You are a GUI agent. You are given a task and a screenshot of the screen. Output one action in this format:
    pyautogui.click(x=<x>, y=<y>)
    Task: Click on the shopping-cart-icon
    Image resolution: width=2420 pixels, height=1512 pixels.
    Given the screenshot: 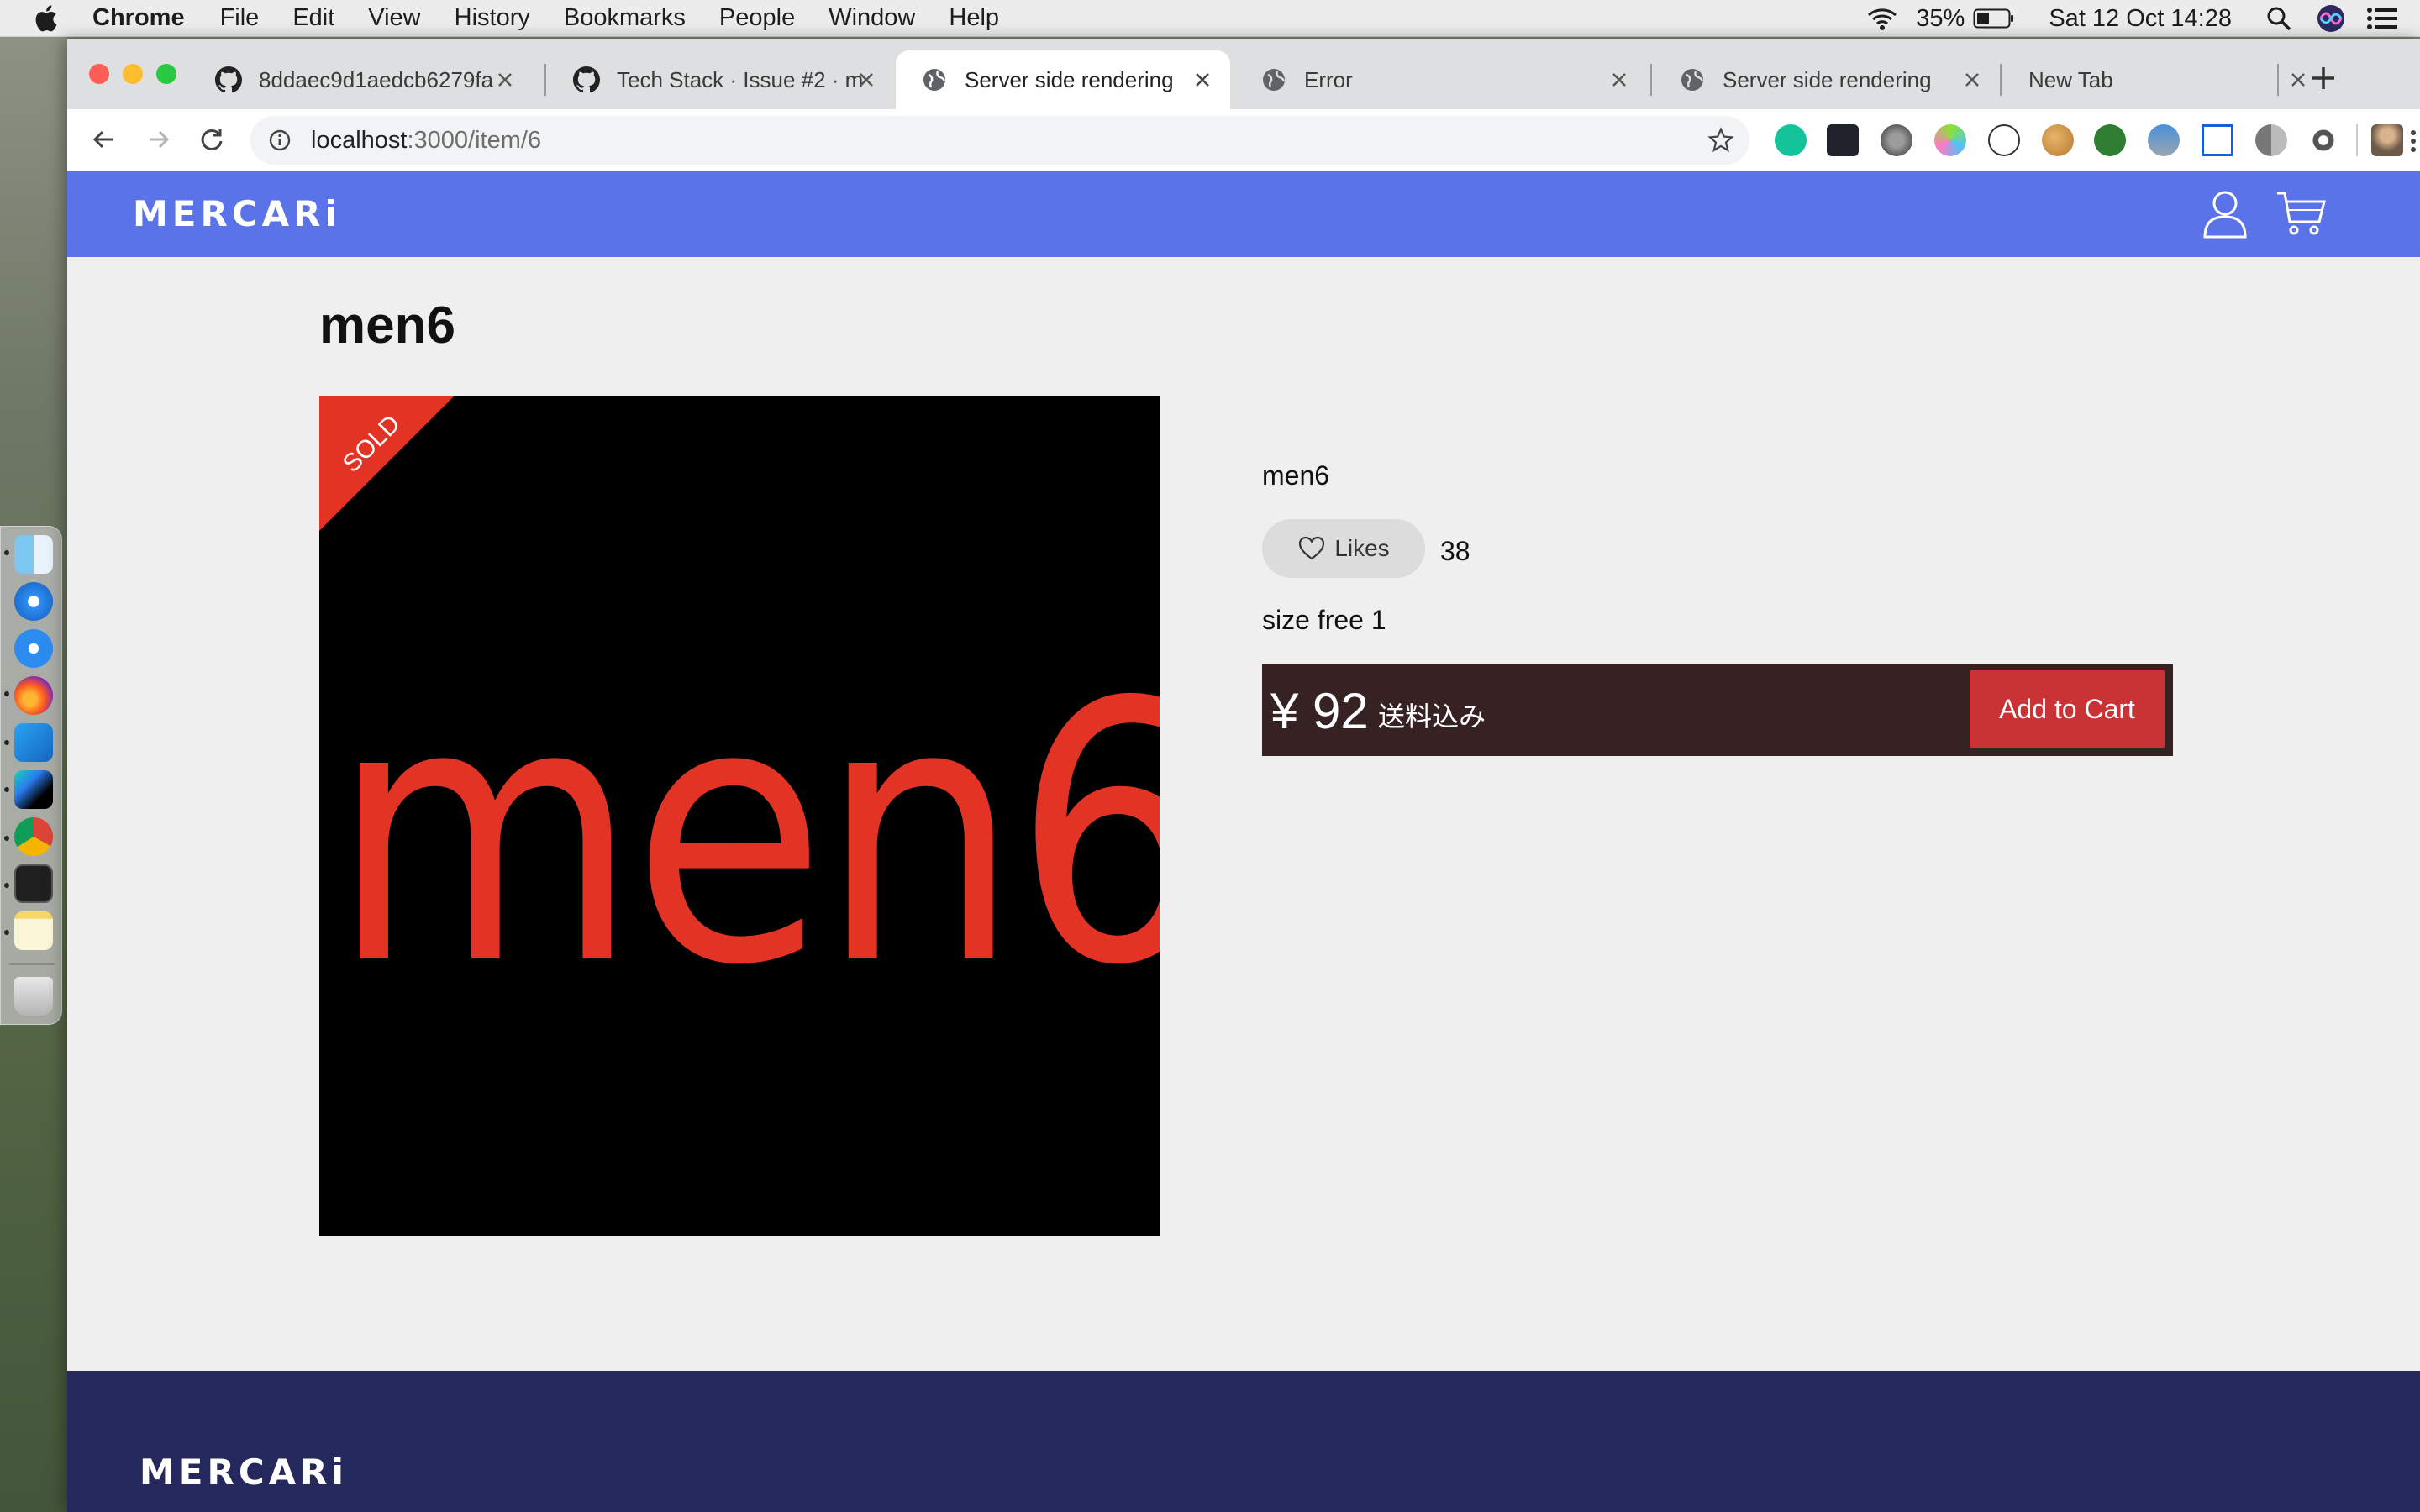 What is the action you would take?
    pyautogui.click(x=2301, y=213)
    